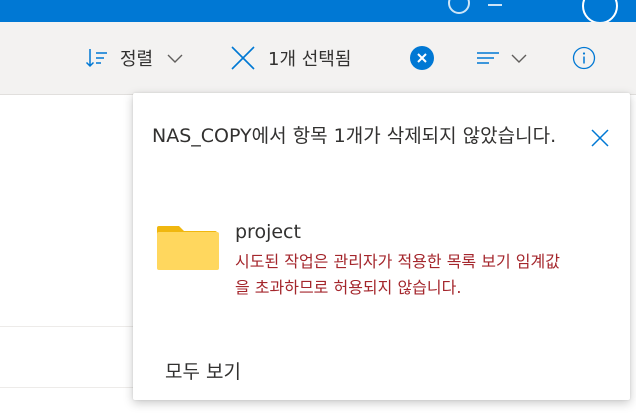 This screenshot has height=415, width=636. I want to click on user-avatar, so click(600, 11).